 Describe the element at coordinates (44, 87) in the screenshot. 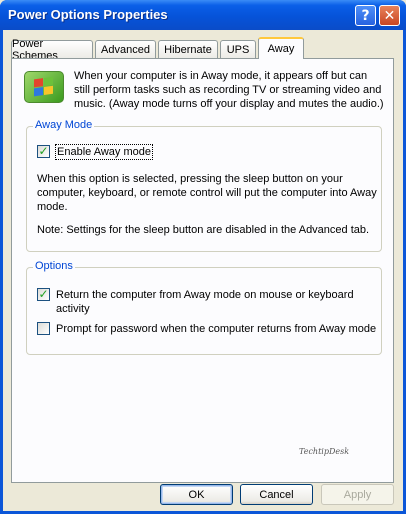

I see `windows-logo-icon` at that location.